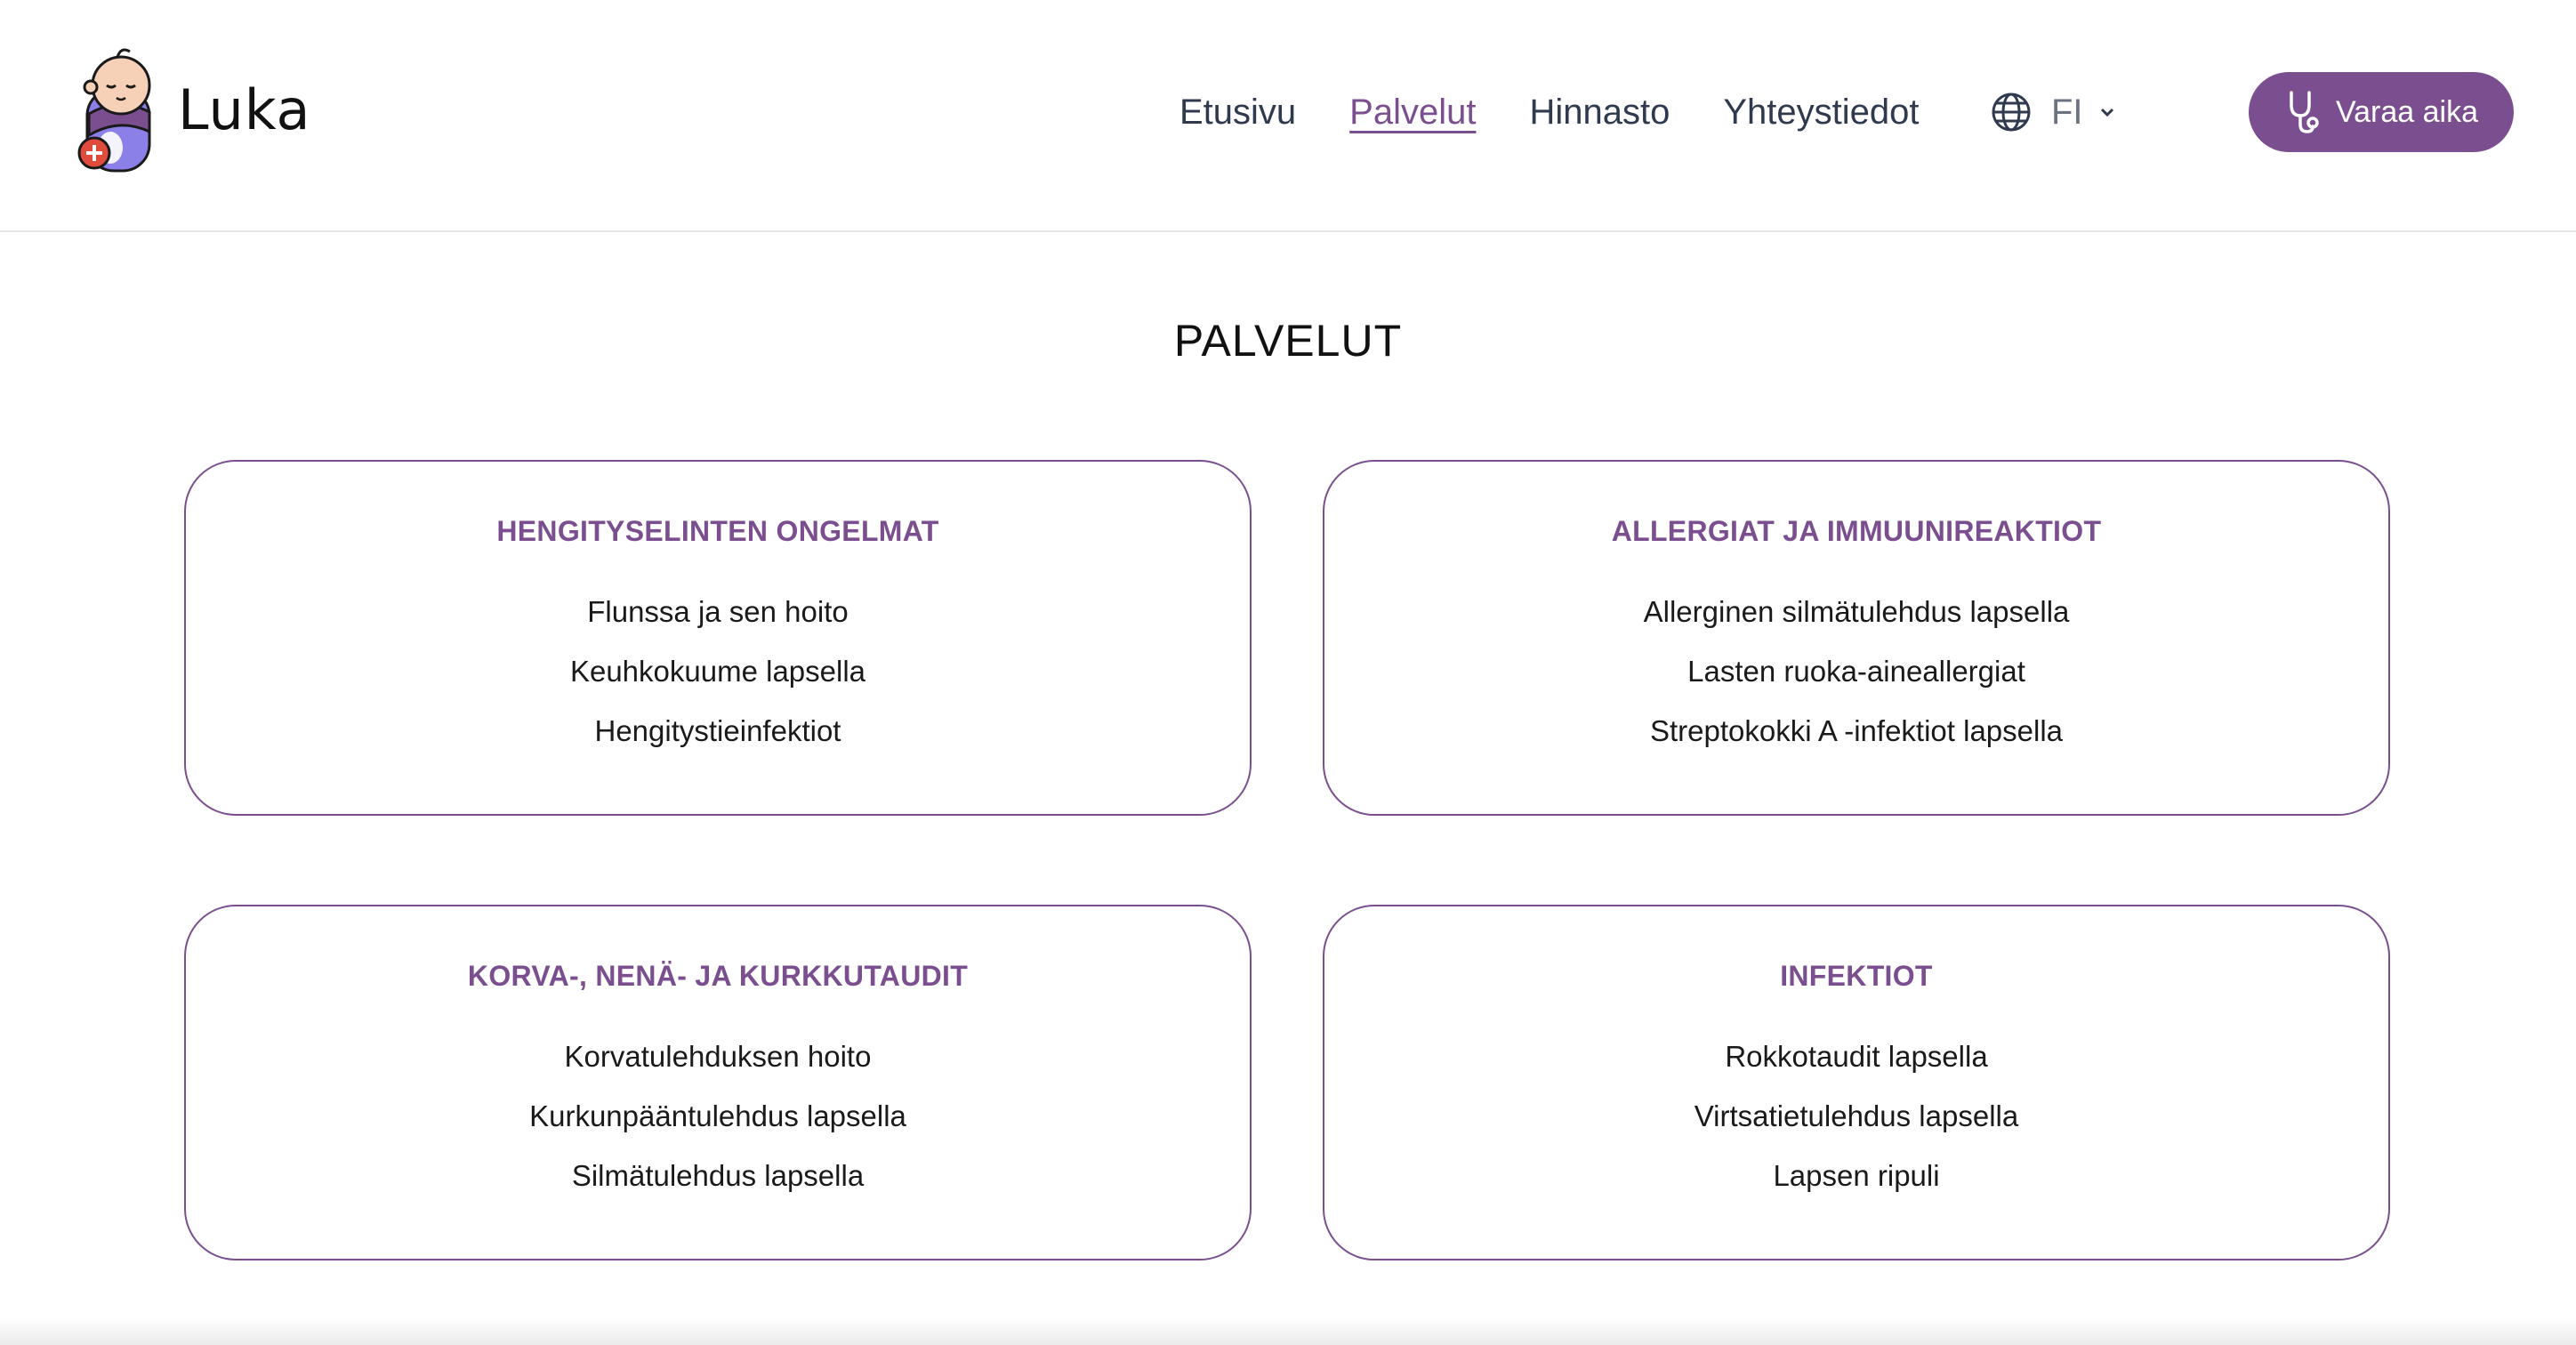  I want to click on service-link: Korvatulehduksen hoito, so click(718, 1056).